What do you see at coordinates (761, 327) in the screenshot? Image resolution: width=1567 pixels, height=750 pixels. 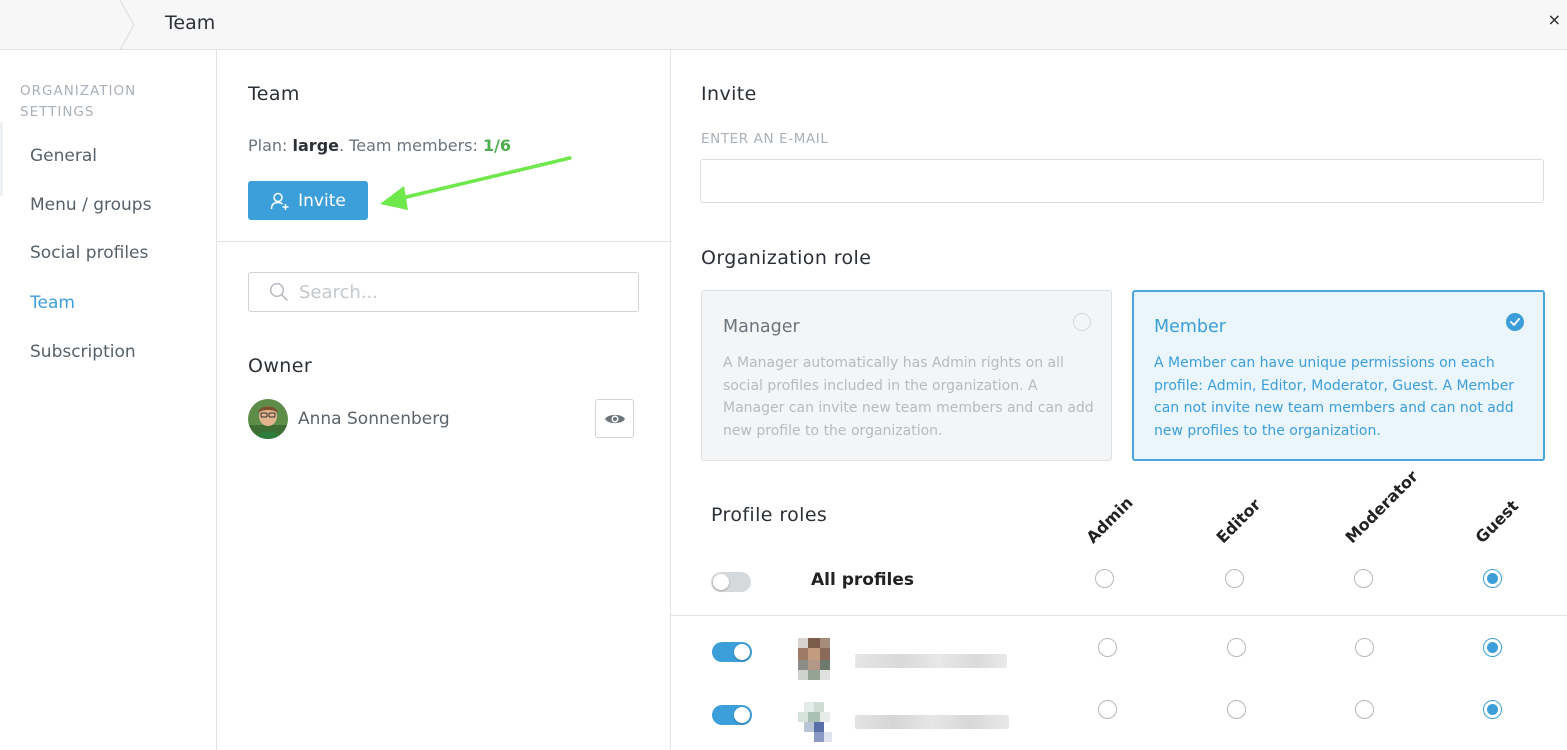 I see `role-title: Manager` at bounding box center [761, 327].